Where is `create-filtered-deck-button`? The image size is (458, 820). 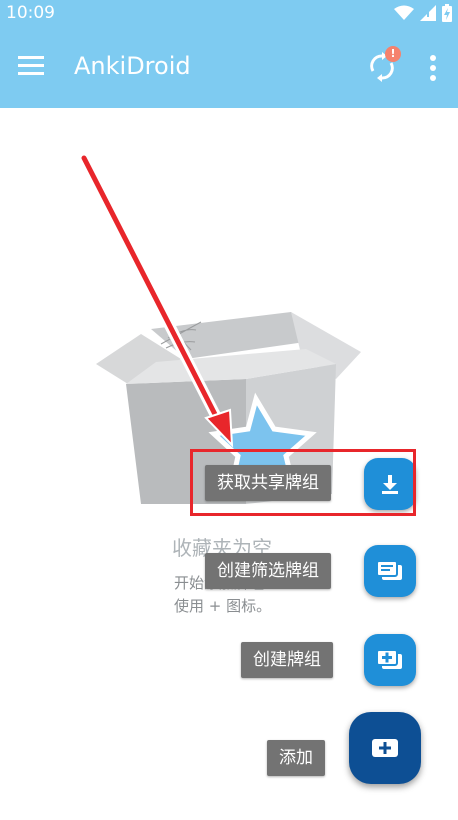
create-filtered-deck-button is located at coordinates (390, 571).